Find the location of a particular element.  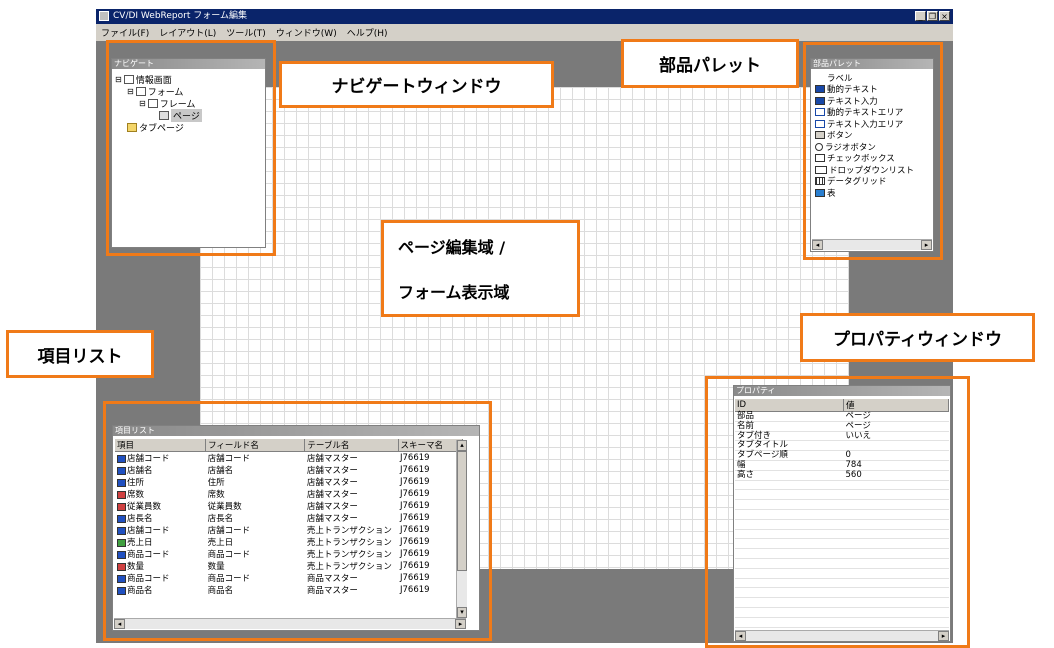

navigator-highlight is located at coordinates (191, 148).